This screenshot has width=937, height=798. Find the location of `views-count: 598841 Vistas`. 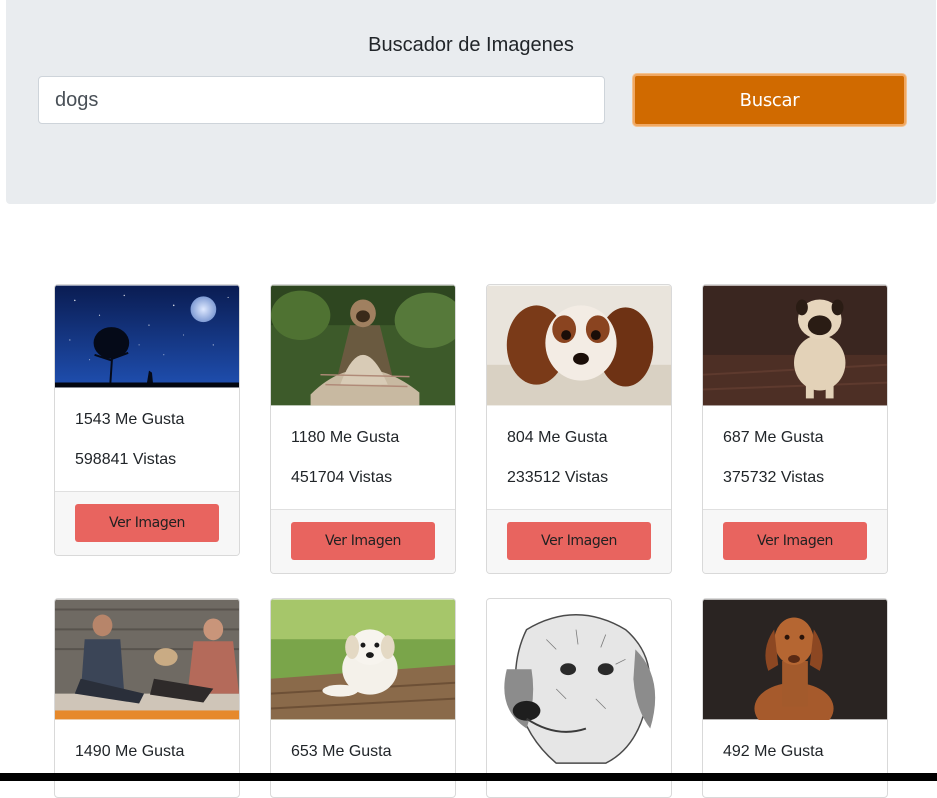

views-count: 598841 Vistas is located at coordinates (126, 459).